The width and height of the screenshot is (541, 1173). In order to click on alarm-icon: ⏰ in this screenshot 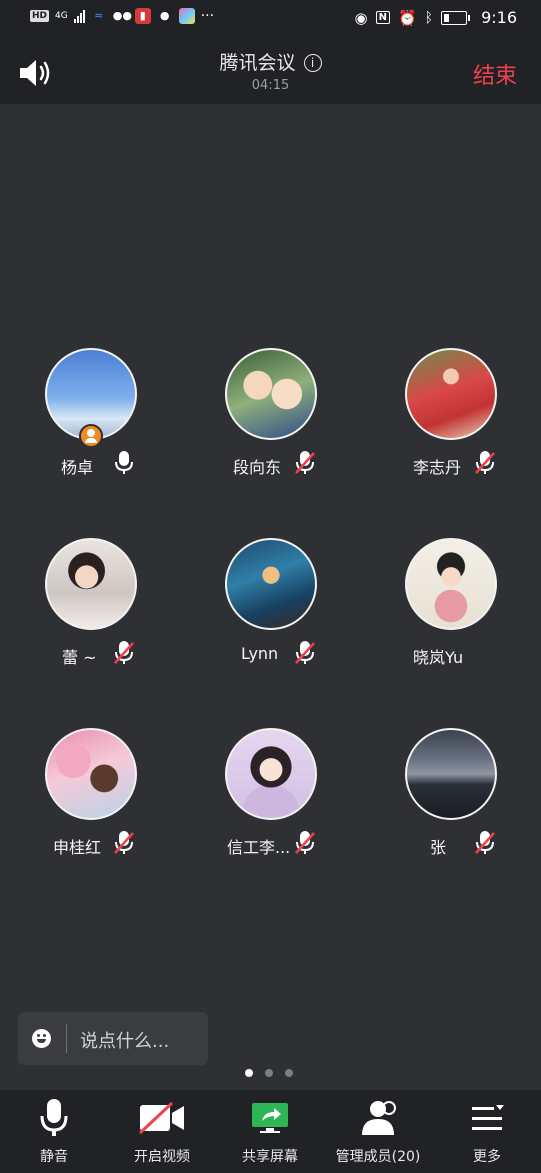, I will do `click(407, 17)`.